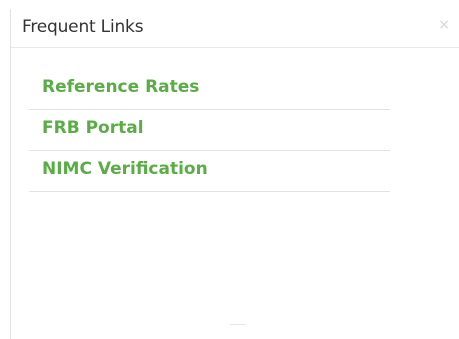  What do you see at coordinates (235, 28) in the screenshot?
I see `panel-header: Frequent Links ×` at bounding box center [235, 28].